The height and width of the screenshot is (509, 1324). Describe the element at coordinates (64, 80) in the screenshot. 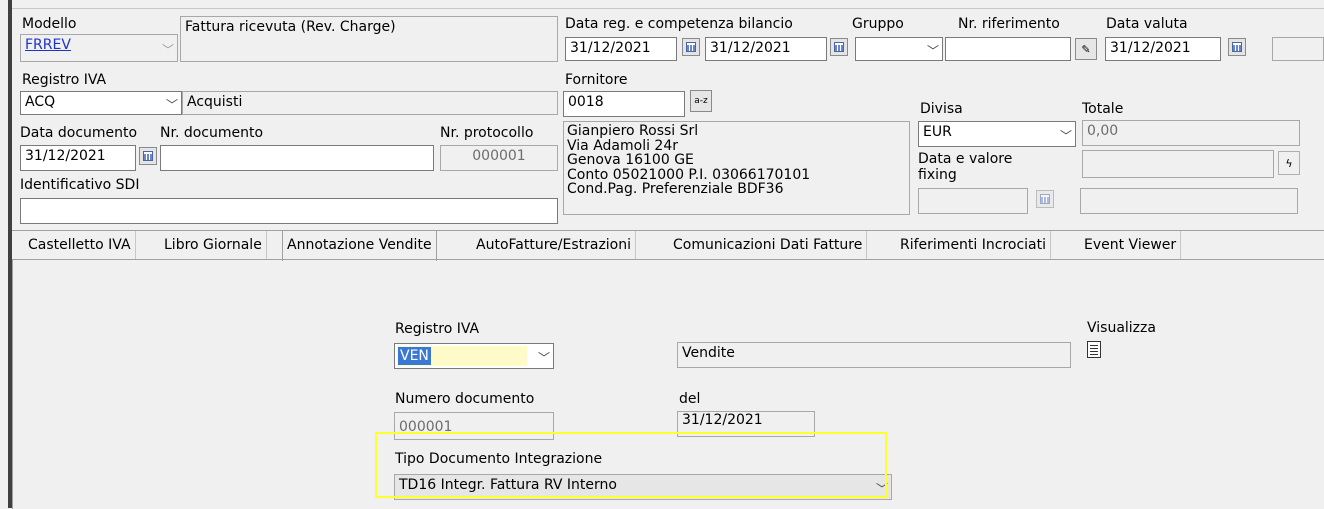

I see `registro-iva-label: Registro IVA` at that location.